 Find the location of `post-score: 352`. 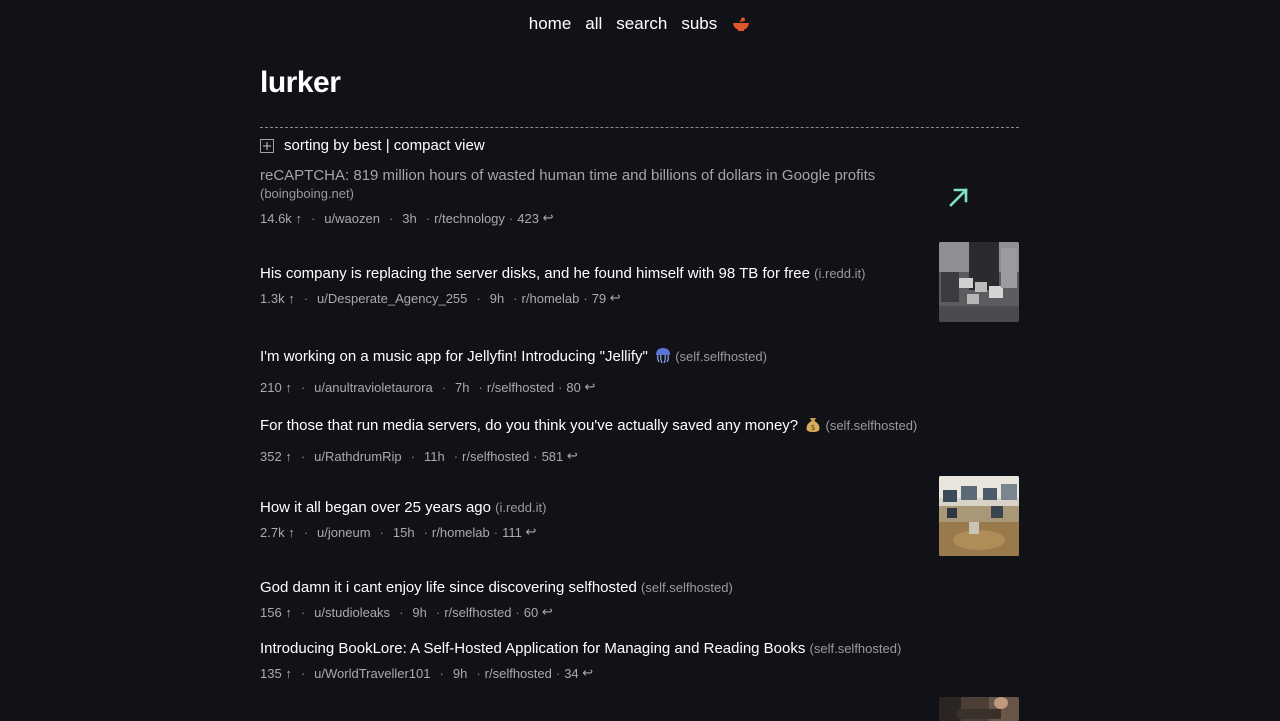

post-score: 352 is located at coordinates (271, 456).